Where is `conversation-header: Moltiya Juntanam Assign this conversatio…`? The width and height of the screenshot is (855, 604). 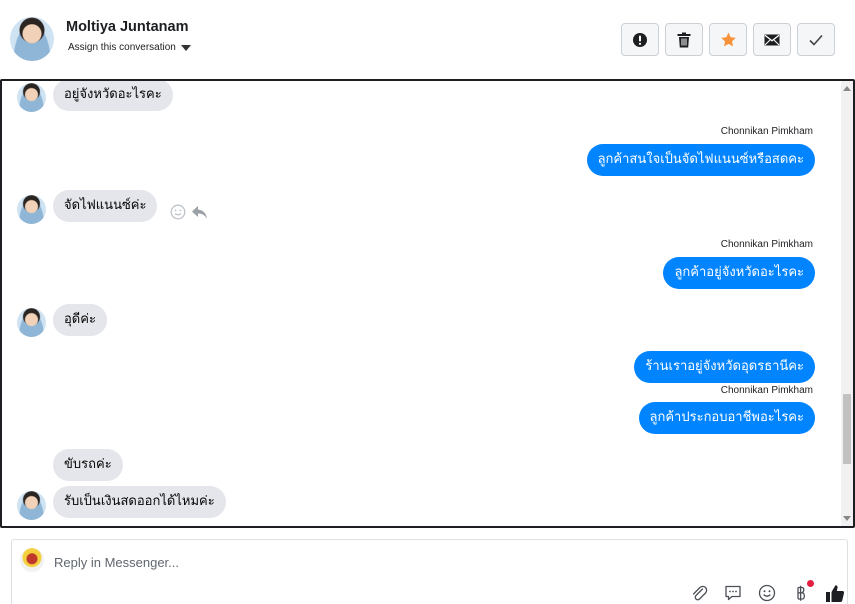
conversation-header: Moltiya Juntanam Assign this conversatio… is located at coordinates (427, 39).